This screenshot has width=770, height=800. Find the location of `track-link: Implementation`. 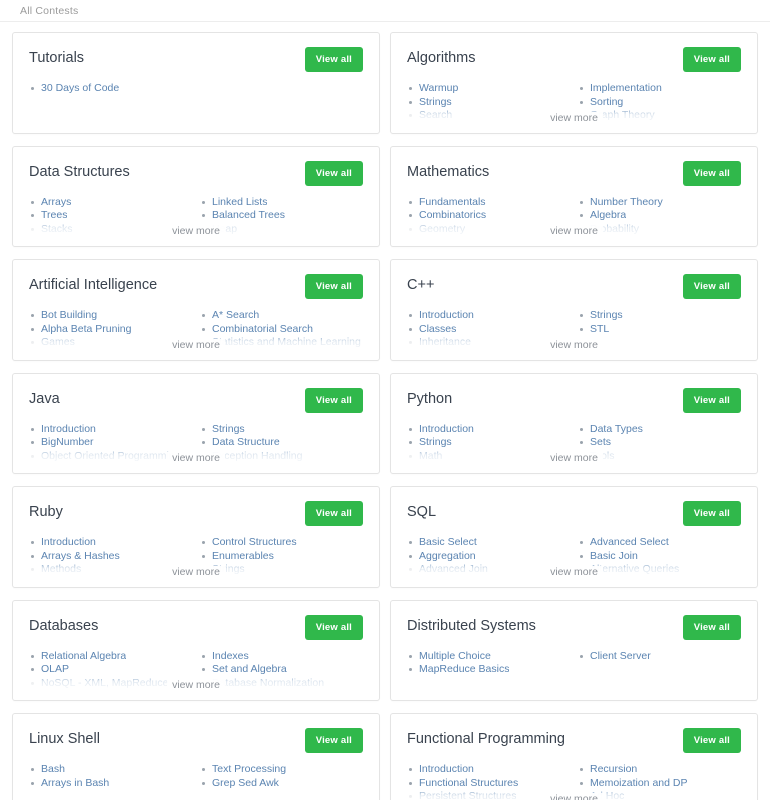

track-link: Implementation is located at coordinates (626, 89).